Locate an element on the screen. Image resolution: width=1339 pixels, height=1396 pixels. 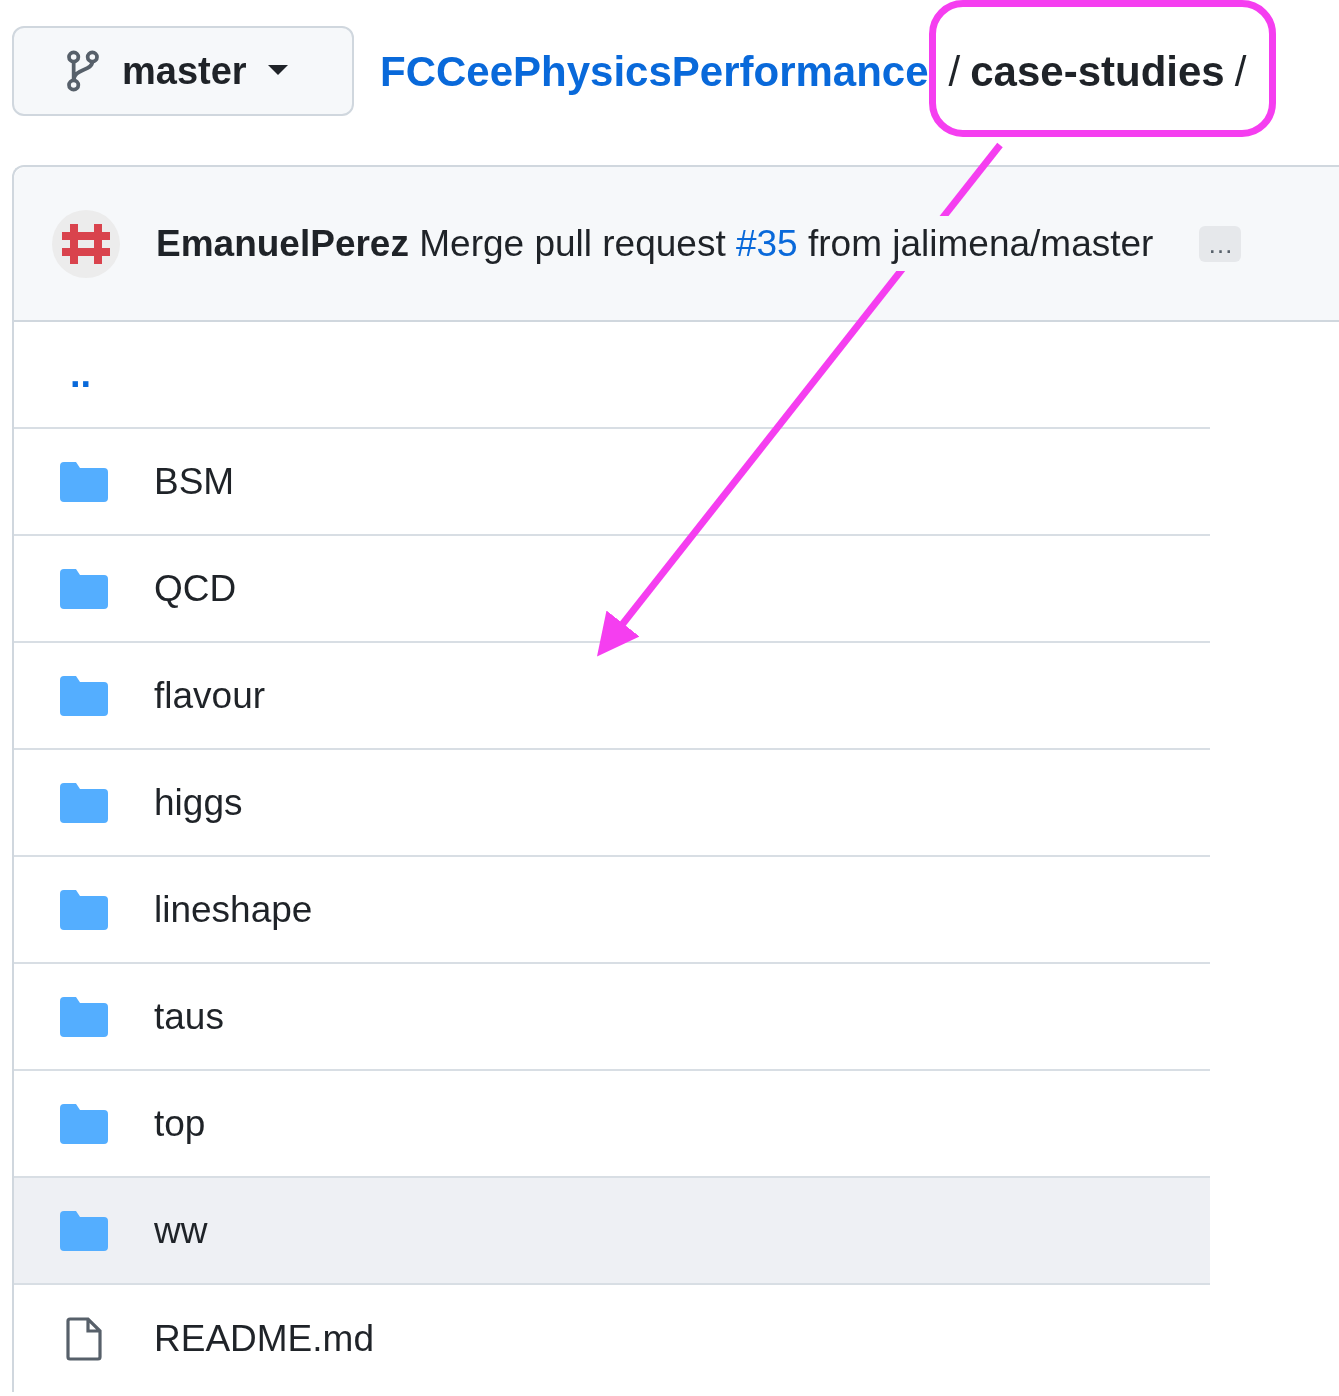
avatar-icon is located at coordinates (86, 243).